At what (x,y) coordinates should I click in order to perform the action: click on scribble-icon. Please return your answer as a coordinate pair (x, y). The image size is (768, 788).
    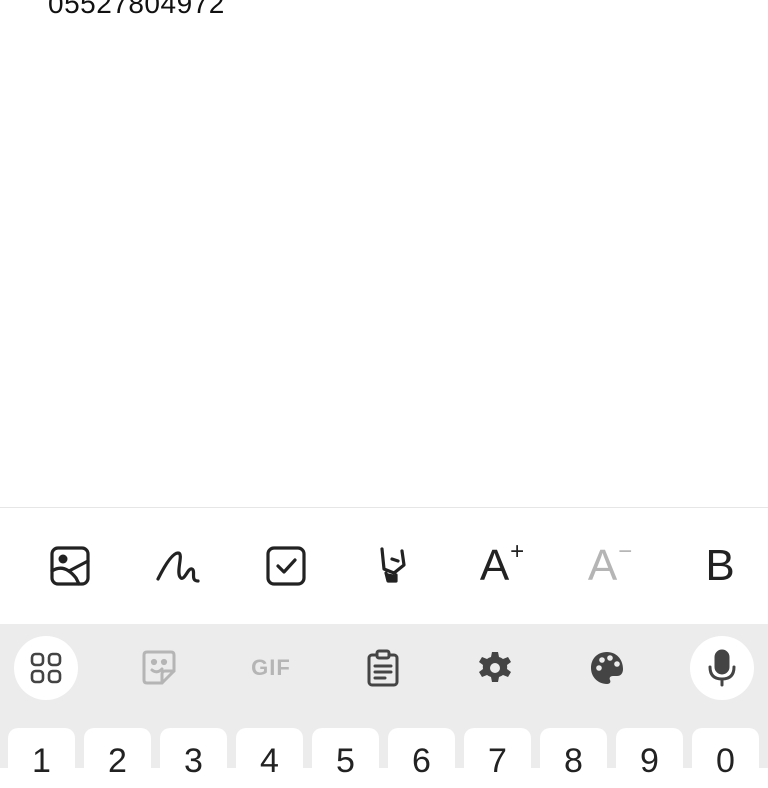
    Looking at the image, I should click on (178, 567).